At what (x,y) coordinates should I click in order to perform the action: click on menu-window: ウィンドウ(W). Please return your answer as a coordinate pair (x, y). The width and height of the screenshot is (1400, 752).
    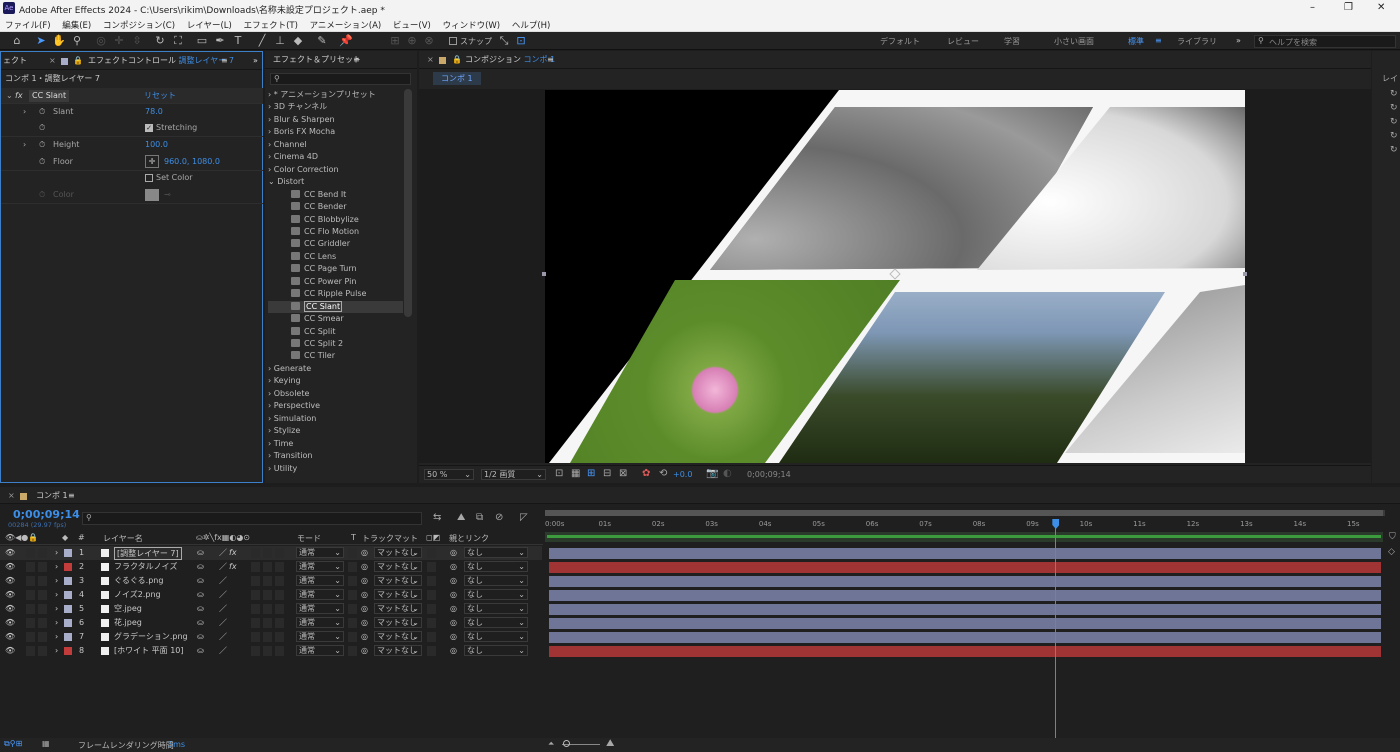
    Looking at the image, I should click on (472, 25).